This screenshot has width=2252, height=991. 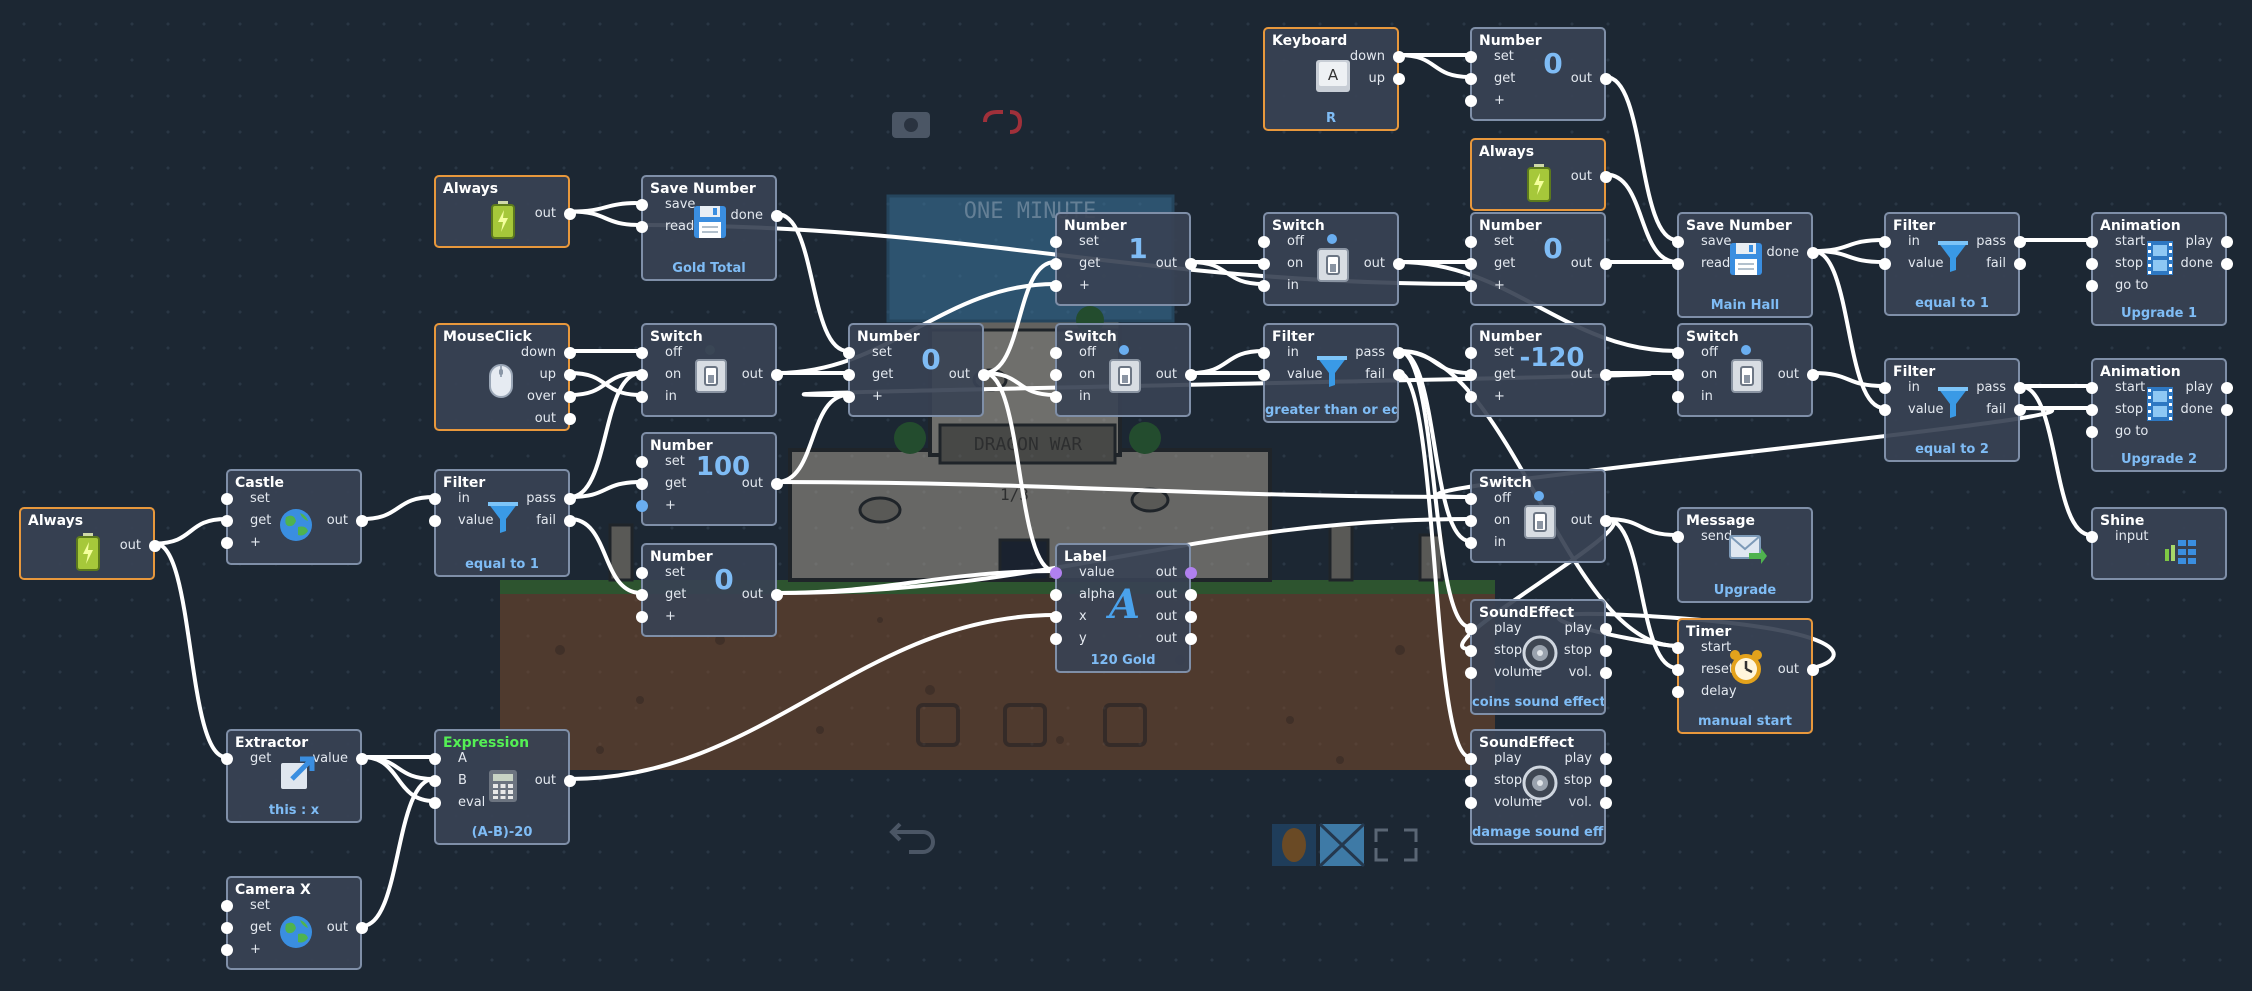 What do you see at coordinates (709, 590) in the screenshot?
I see `node-number-0b: Number set get + out 0` at bounding box center [709, 590].